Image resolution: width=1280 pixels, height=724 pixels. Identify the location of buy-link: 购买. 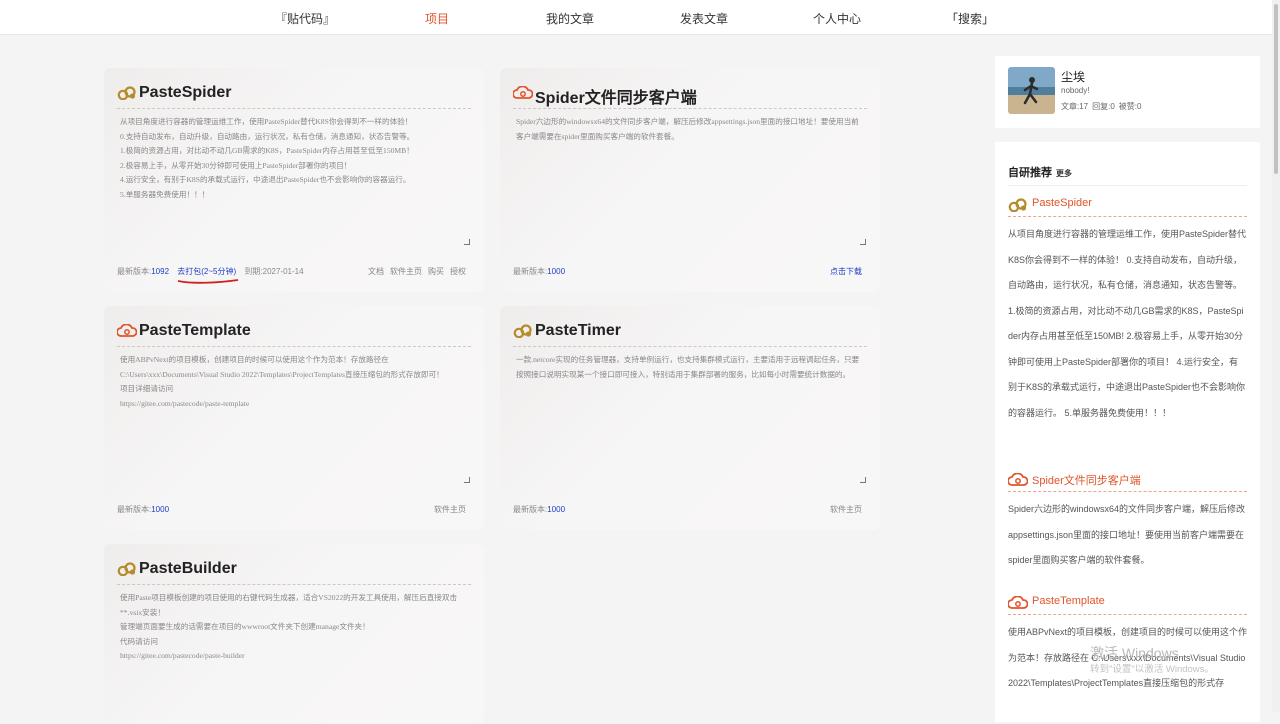
(436, 271).